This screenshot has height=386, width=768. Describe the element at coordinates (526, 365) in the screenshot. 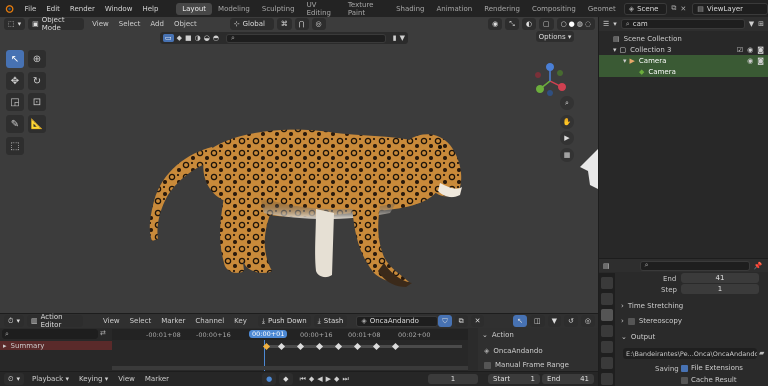

I see `manual-frame-range-checkbox: Manual Frame Range` at that location.